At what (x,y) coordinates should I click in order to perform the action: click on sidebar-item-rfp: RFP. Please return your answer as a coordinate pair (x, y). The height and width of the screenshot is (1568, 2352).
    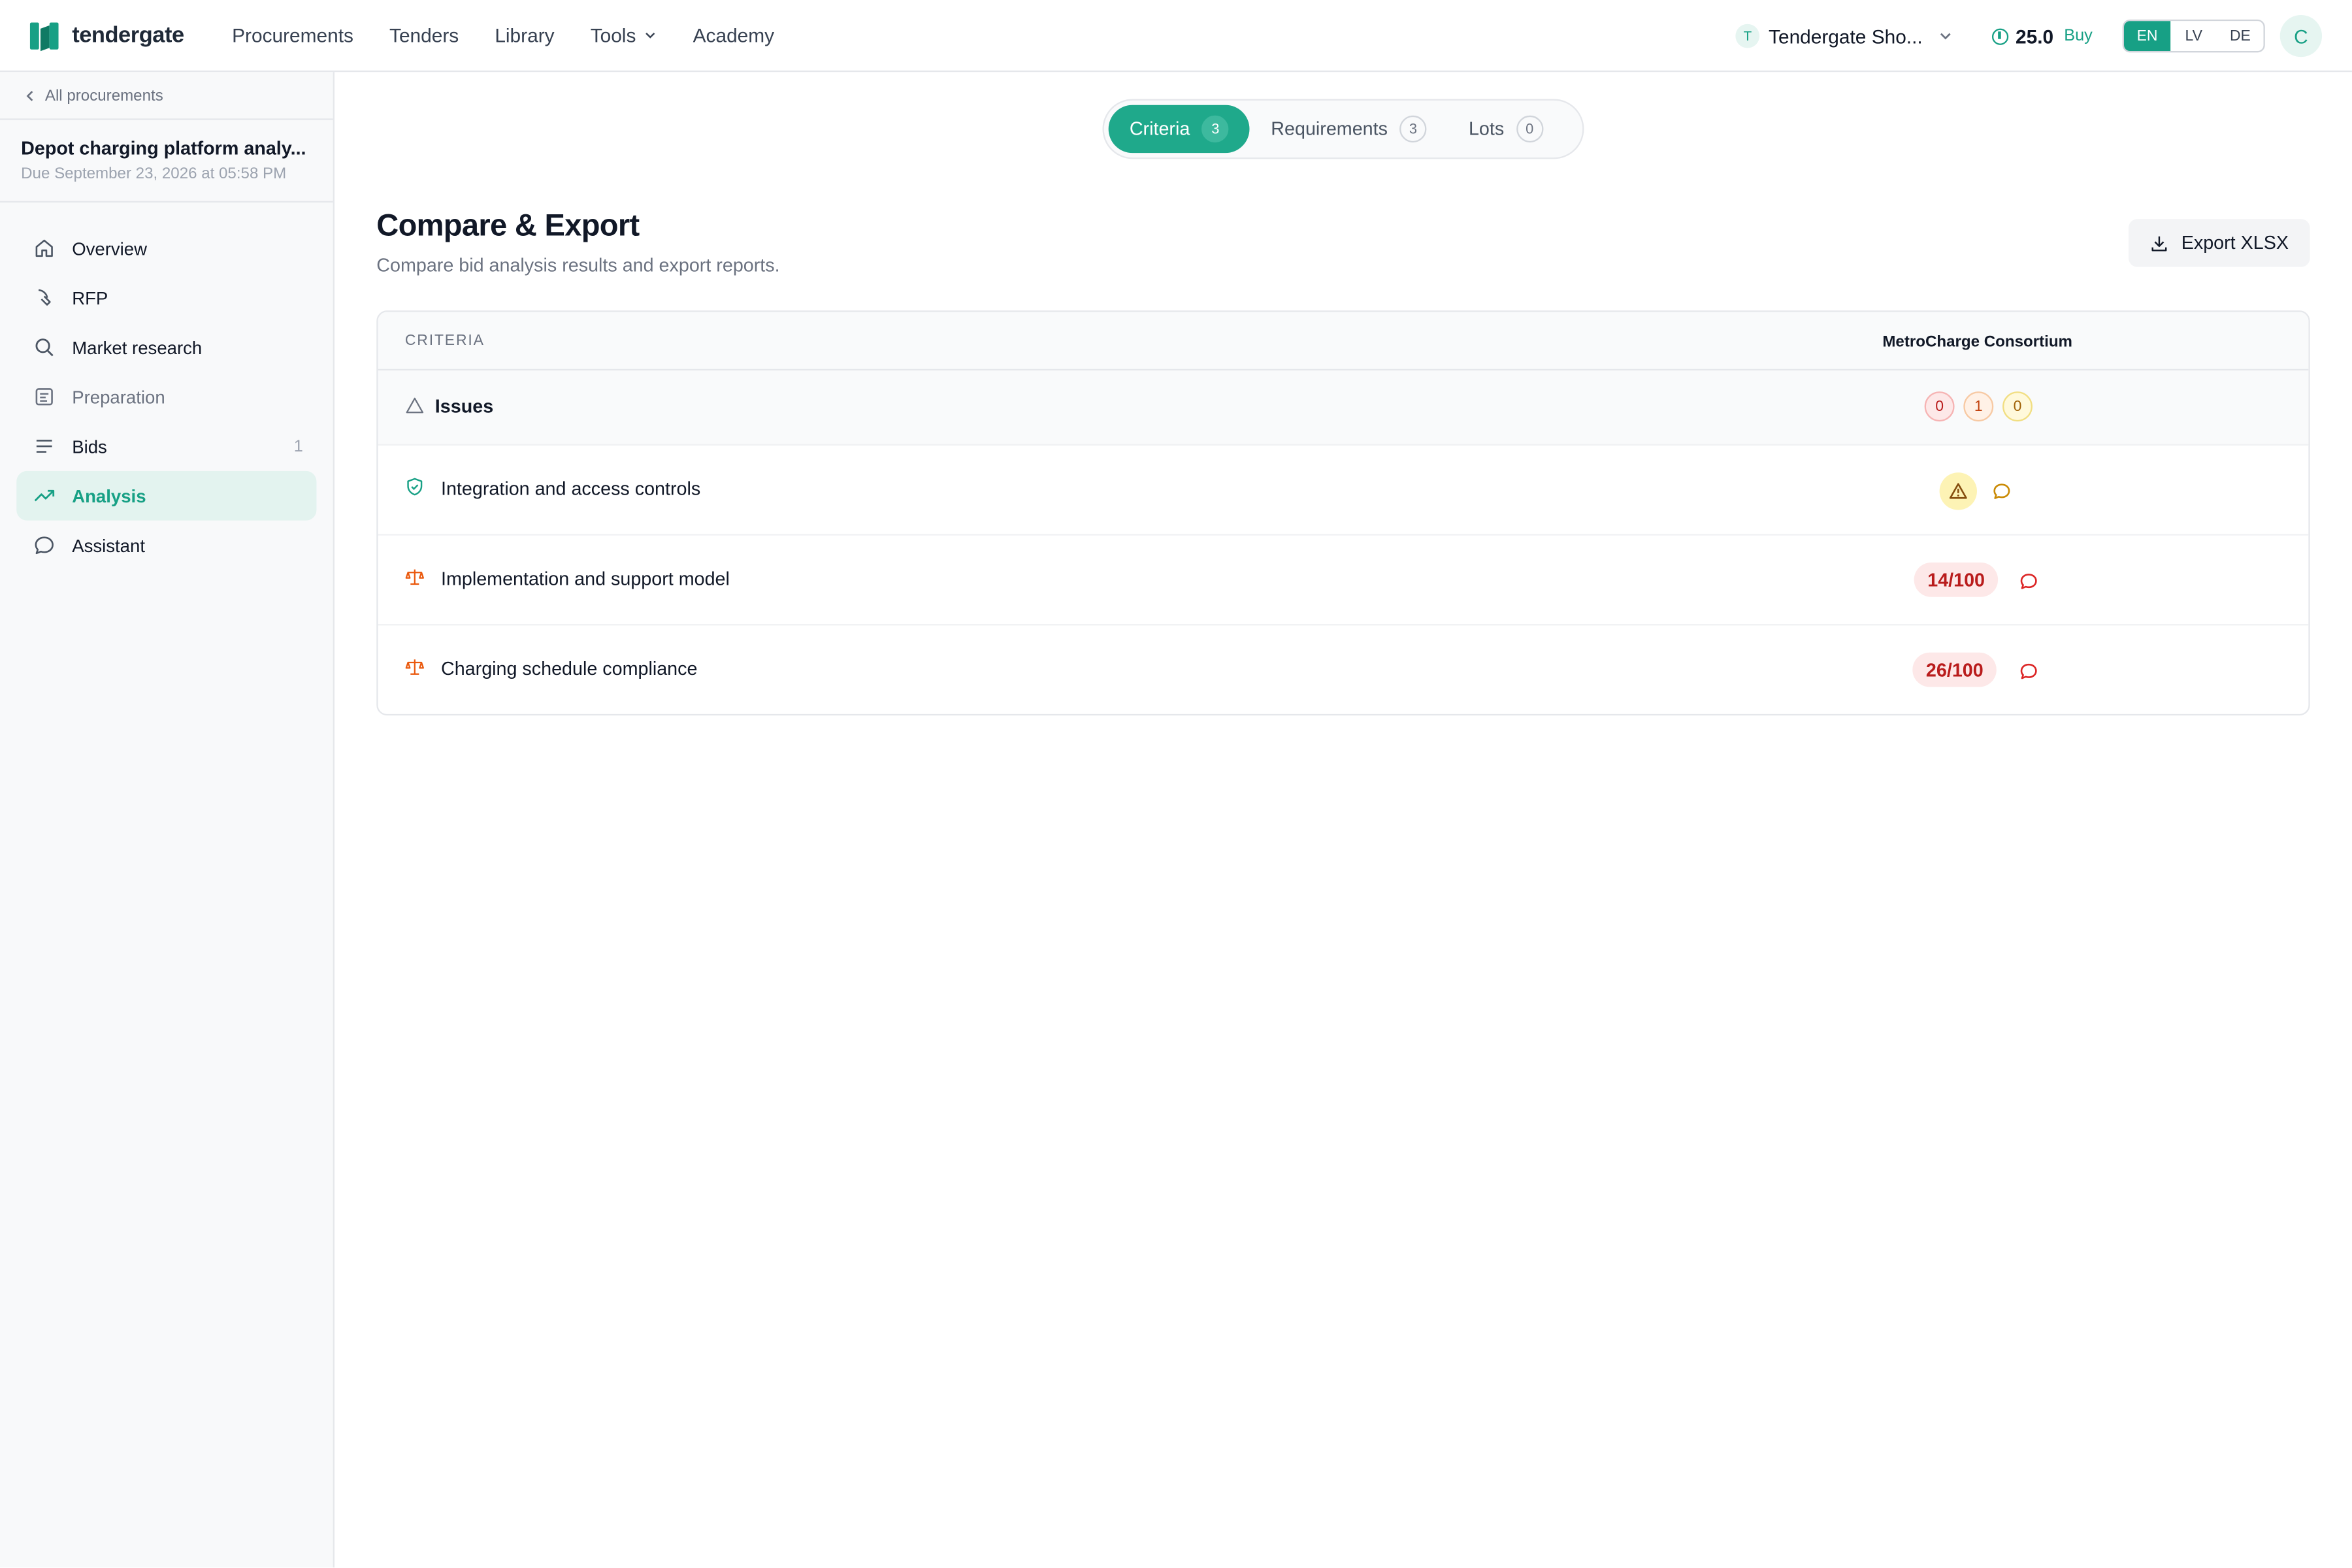
    Looking at the image, I should click on (166, 298).